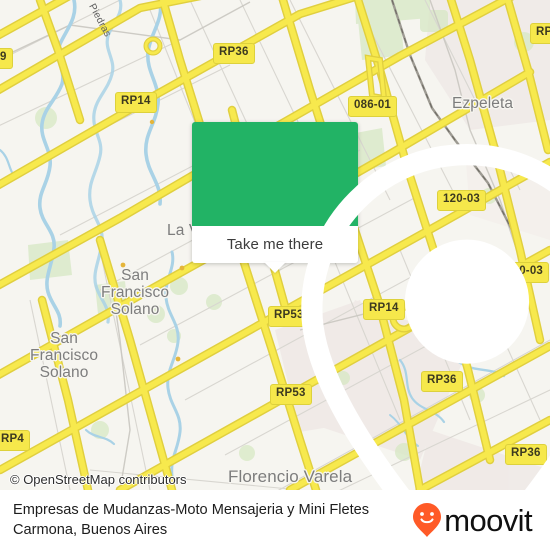  What do you see at coordinates (373, 106) in the screenshot?
I see `shield-086-01: 086-01` at bounding box center [373, 106].